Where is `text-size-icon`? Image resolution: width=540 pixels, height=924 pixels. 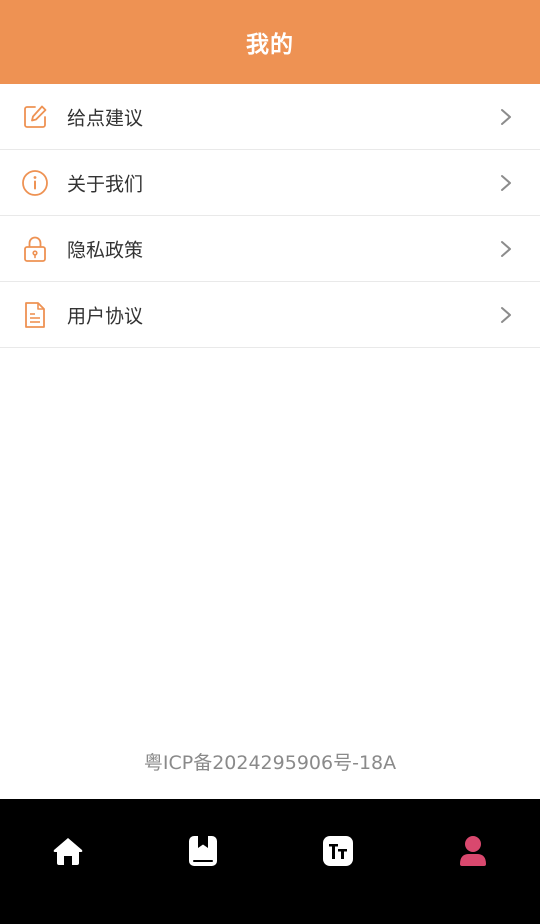 text-size-icon is located at coordinates (337, 851).